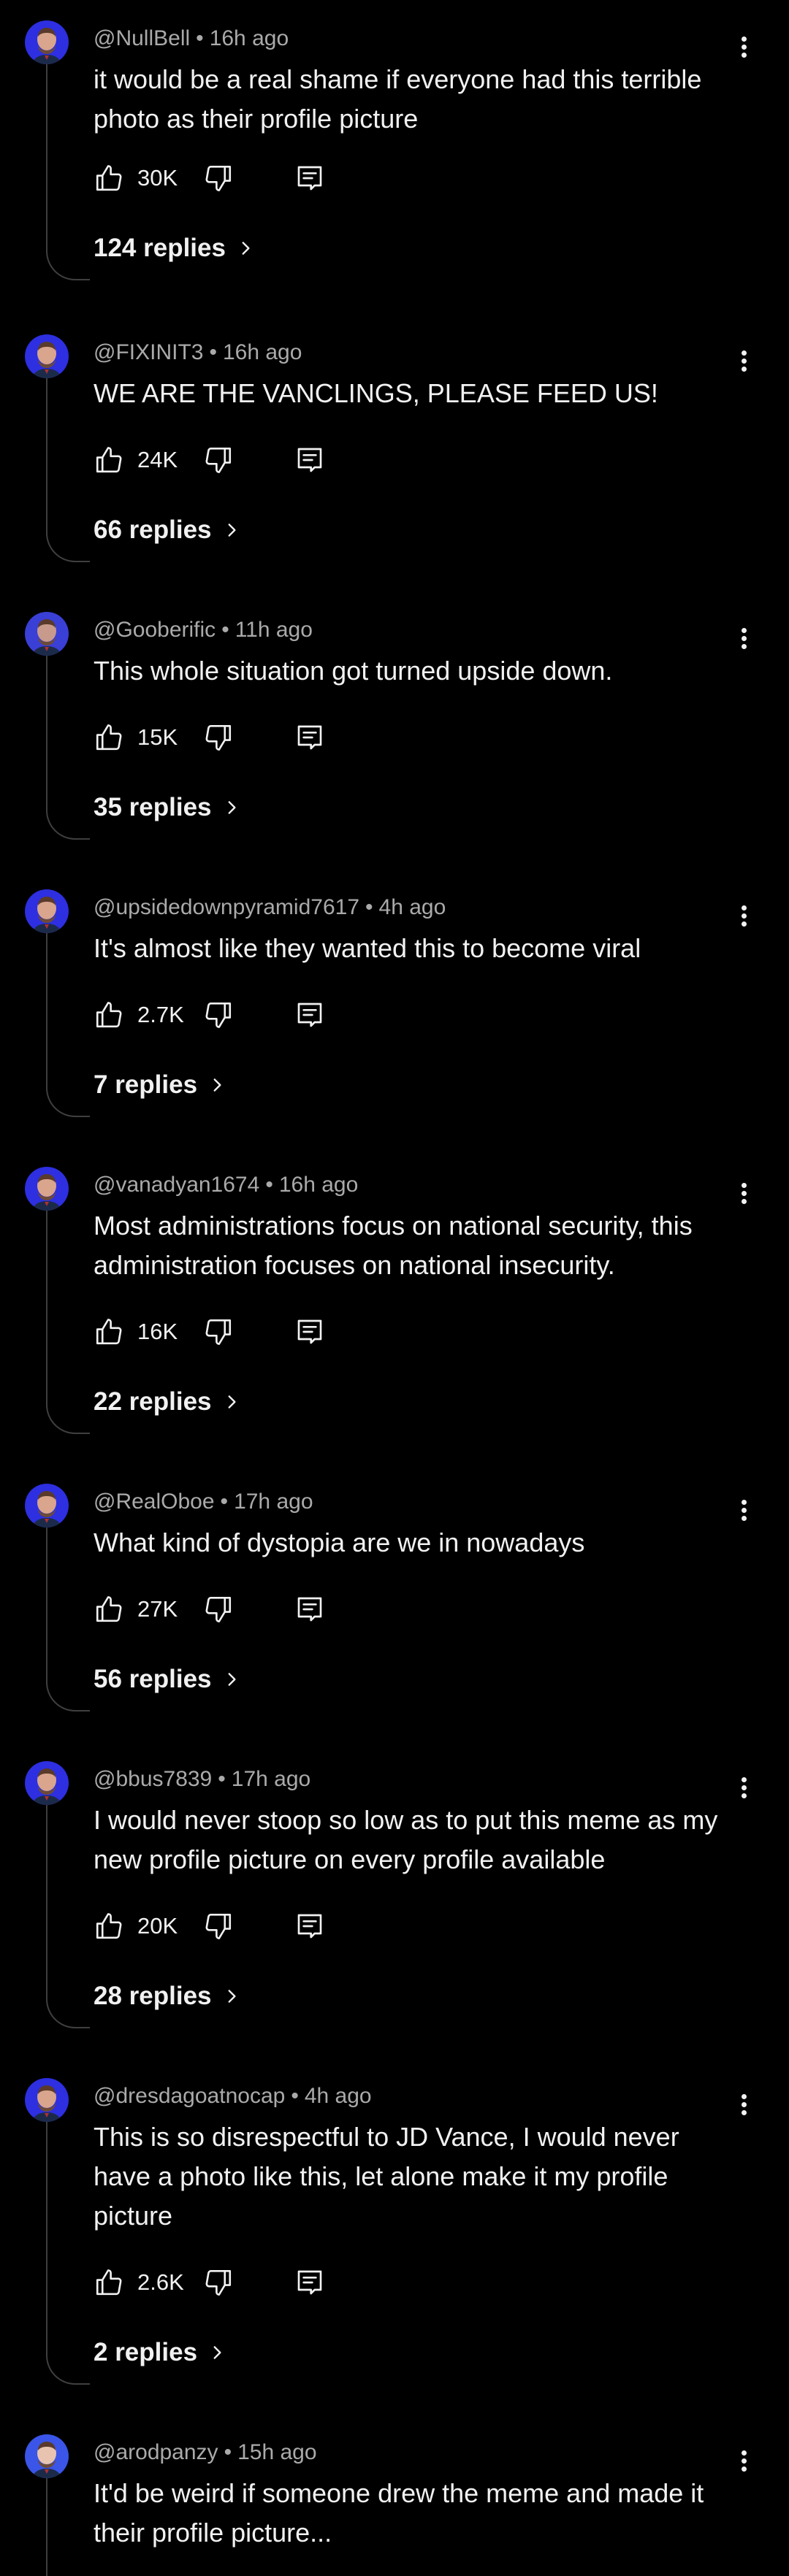  I want to click on like-button: 2.6K, so click(141, 2282).